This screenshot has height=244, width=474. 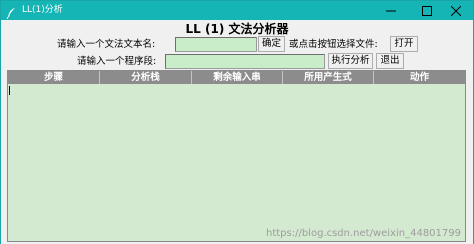 I want to click on column-header-step: 步骤, so click(x=54, y=77).